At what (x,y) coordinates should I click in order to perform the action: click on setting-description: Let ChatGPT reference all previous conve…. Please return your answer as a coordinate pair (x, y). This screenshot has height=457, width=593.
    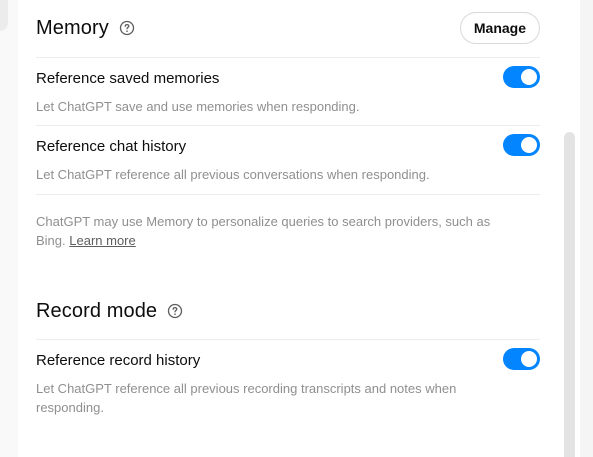
    Looking at the image, I should click on (233, 174).